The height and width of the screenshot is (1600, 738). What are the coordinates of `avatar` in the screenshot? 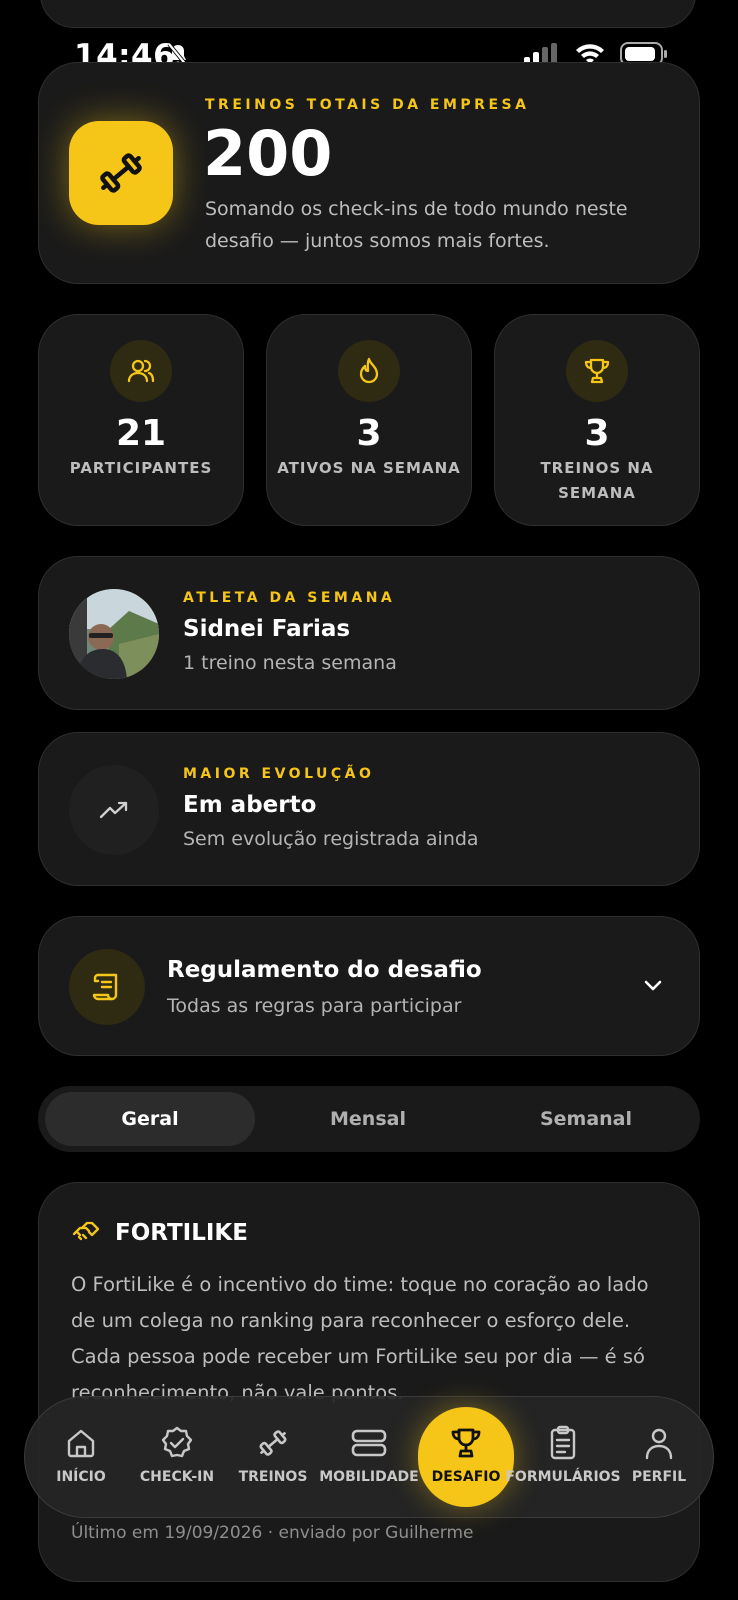 It's located at (114, 634).